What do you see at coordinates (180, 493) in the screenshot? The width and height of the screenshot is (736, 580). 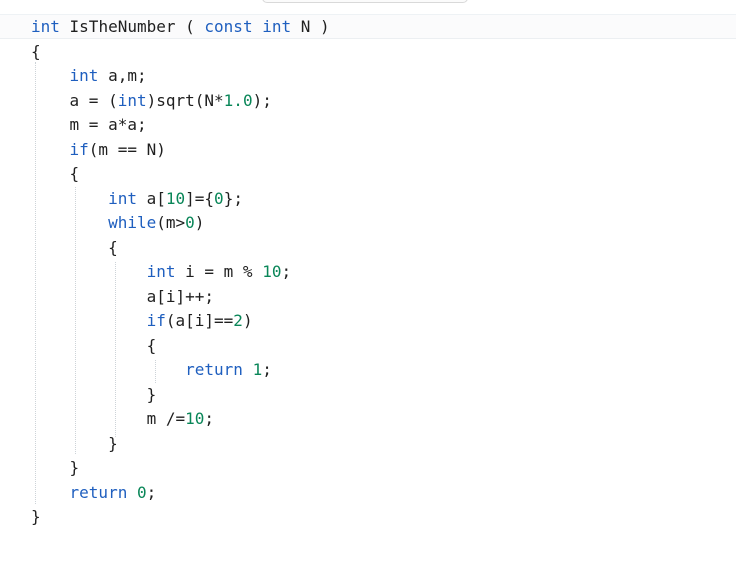 I see `code-line: return 0;` at bounding box center [180, 493].